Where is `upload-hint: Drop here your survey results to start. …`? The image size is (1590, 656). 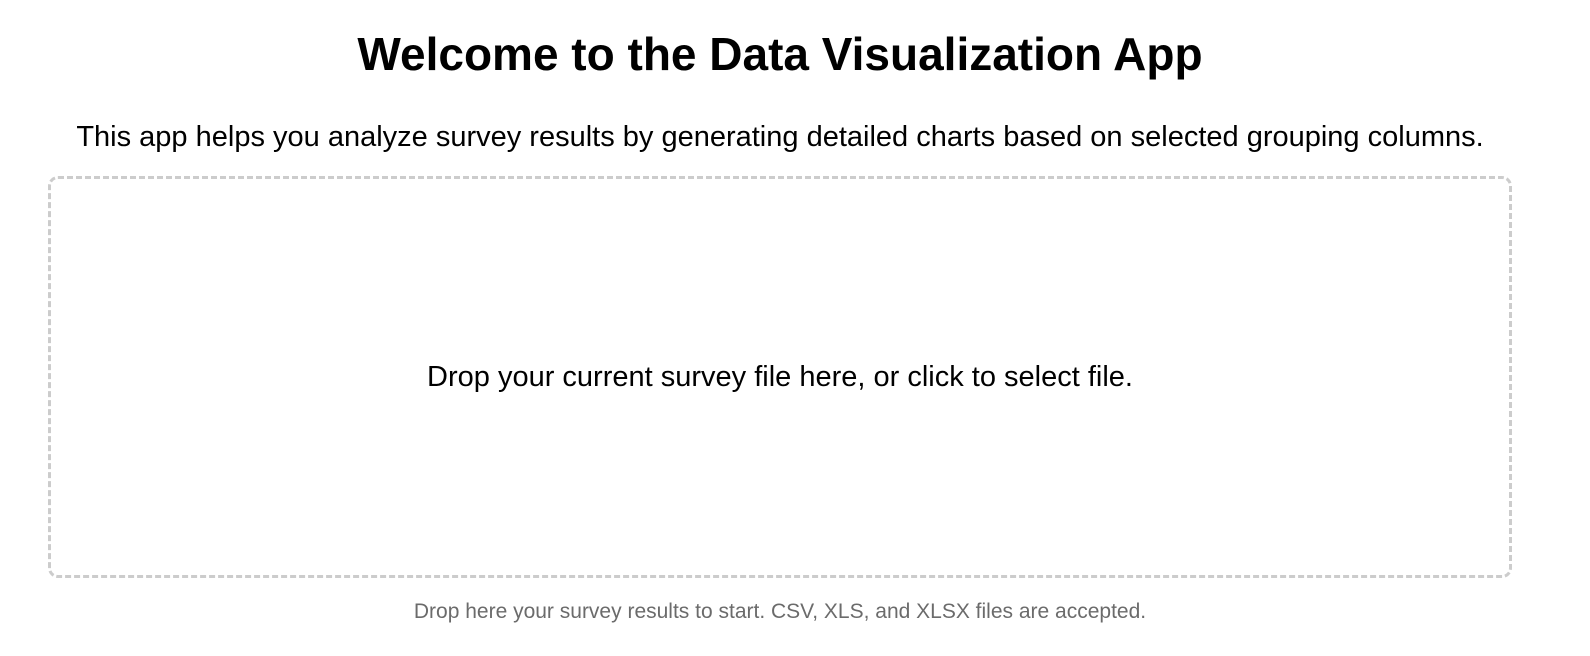
upload-hint: Drop here your survey results to start. … is located at coordinates (780, 611).